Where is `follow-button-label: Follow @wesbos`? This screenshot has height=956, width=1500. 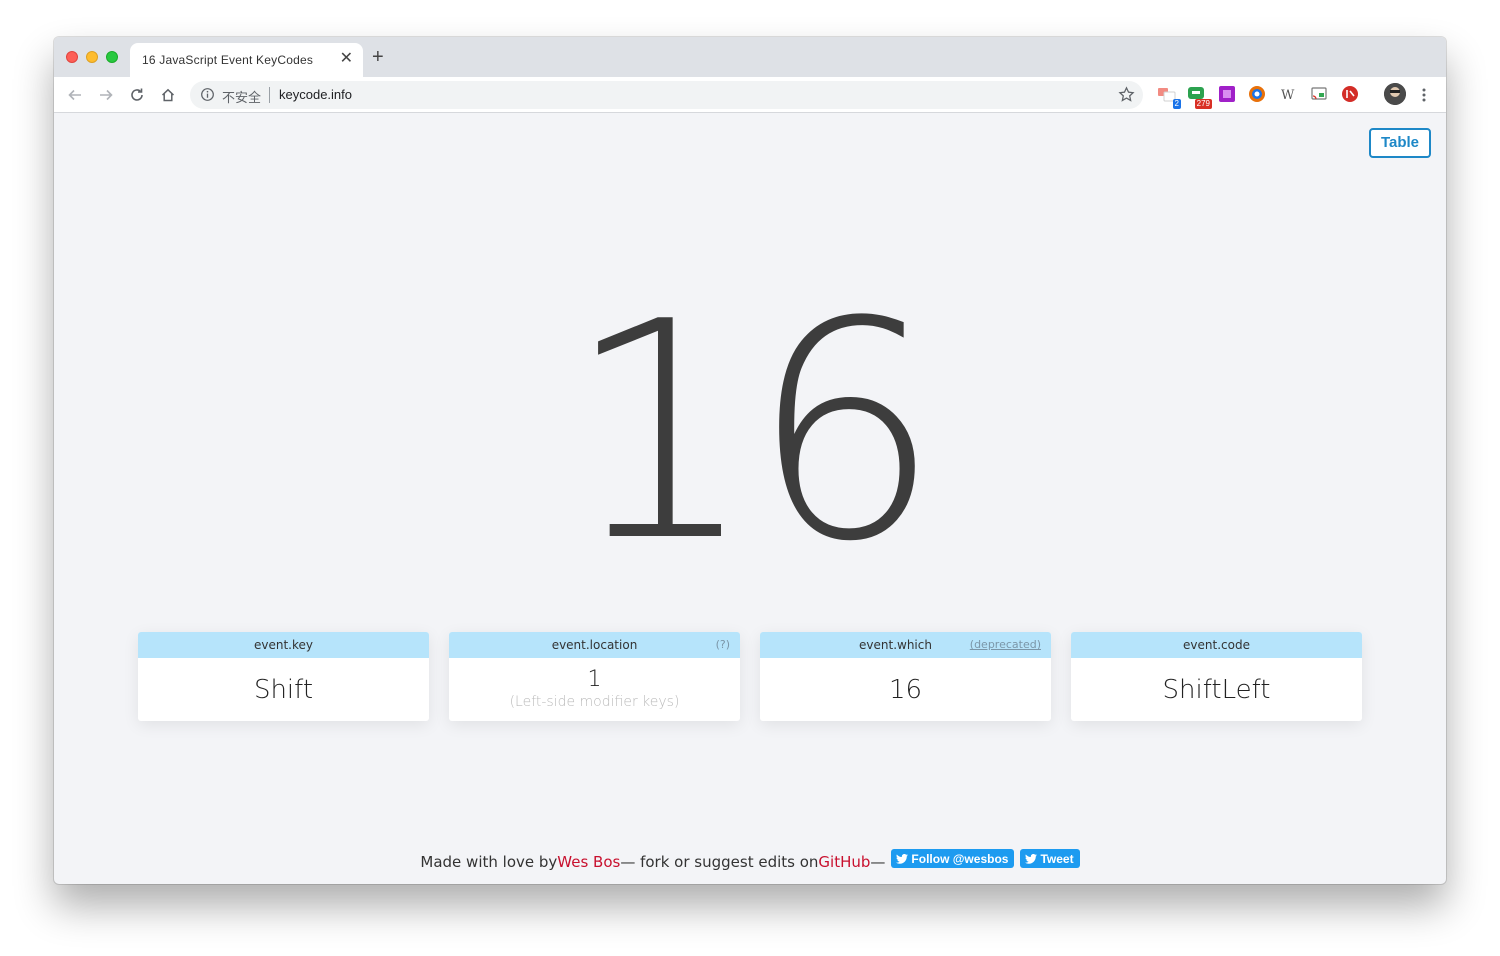
follow-button-label: Follow @wesbos is located at coordinates (960, 858).